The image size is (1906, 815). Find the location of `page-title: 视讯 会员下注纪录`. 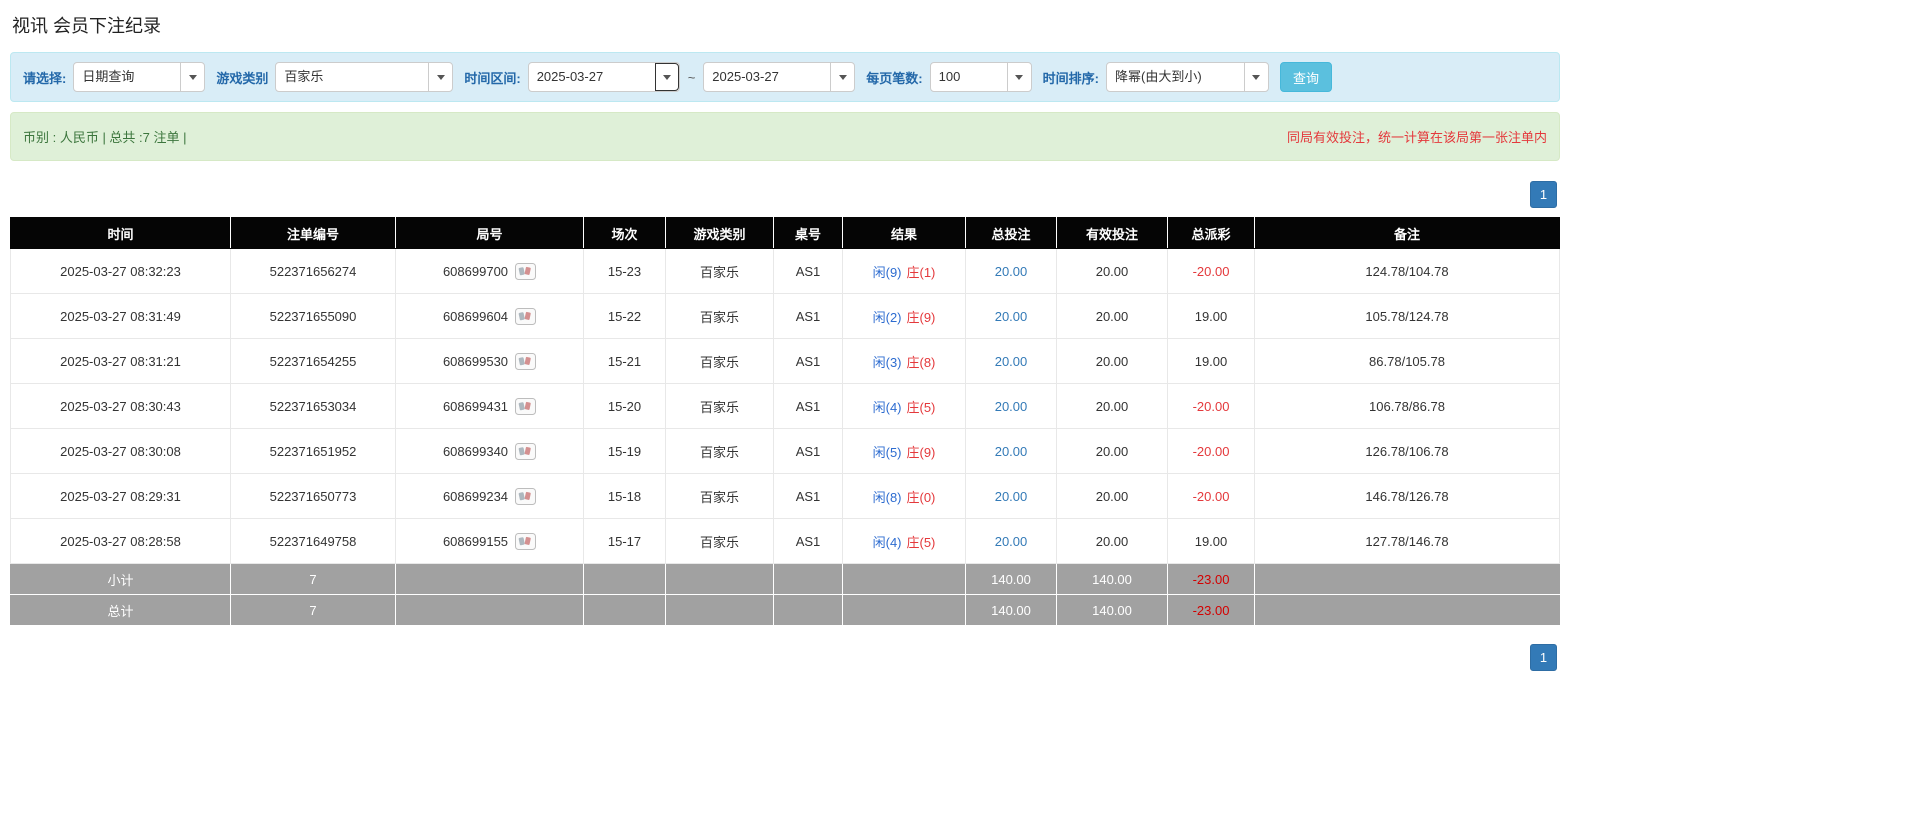

page-title: 视讯 会员下注纪录 is located at coordinates (87, 26).